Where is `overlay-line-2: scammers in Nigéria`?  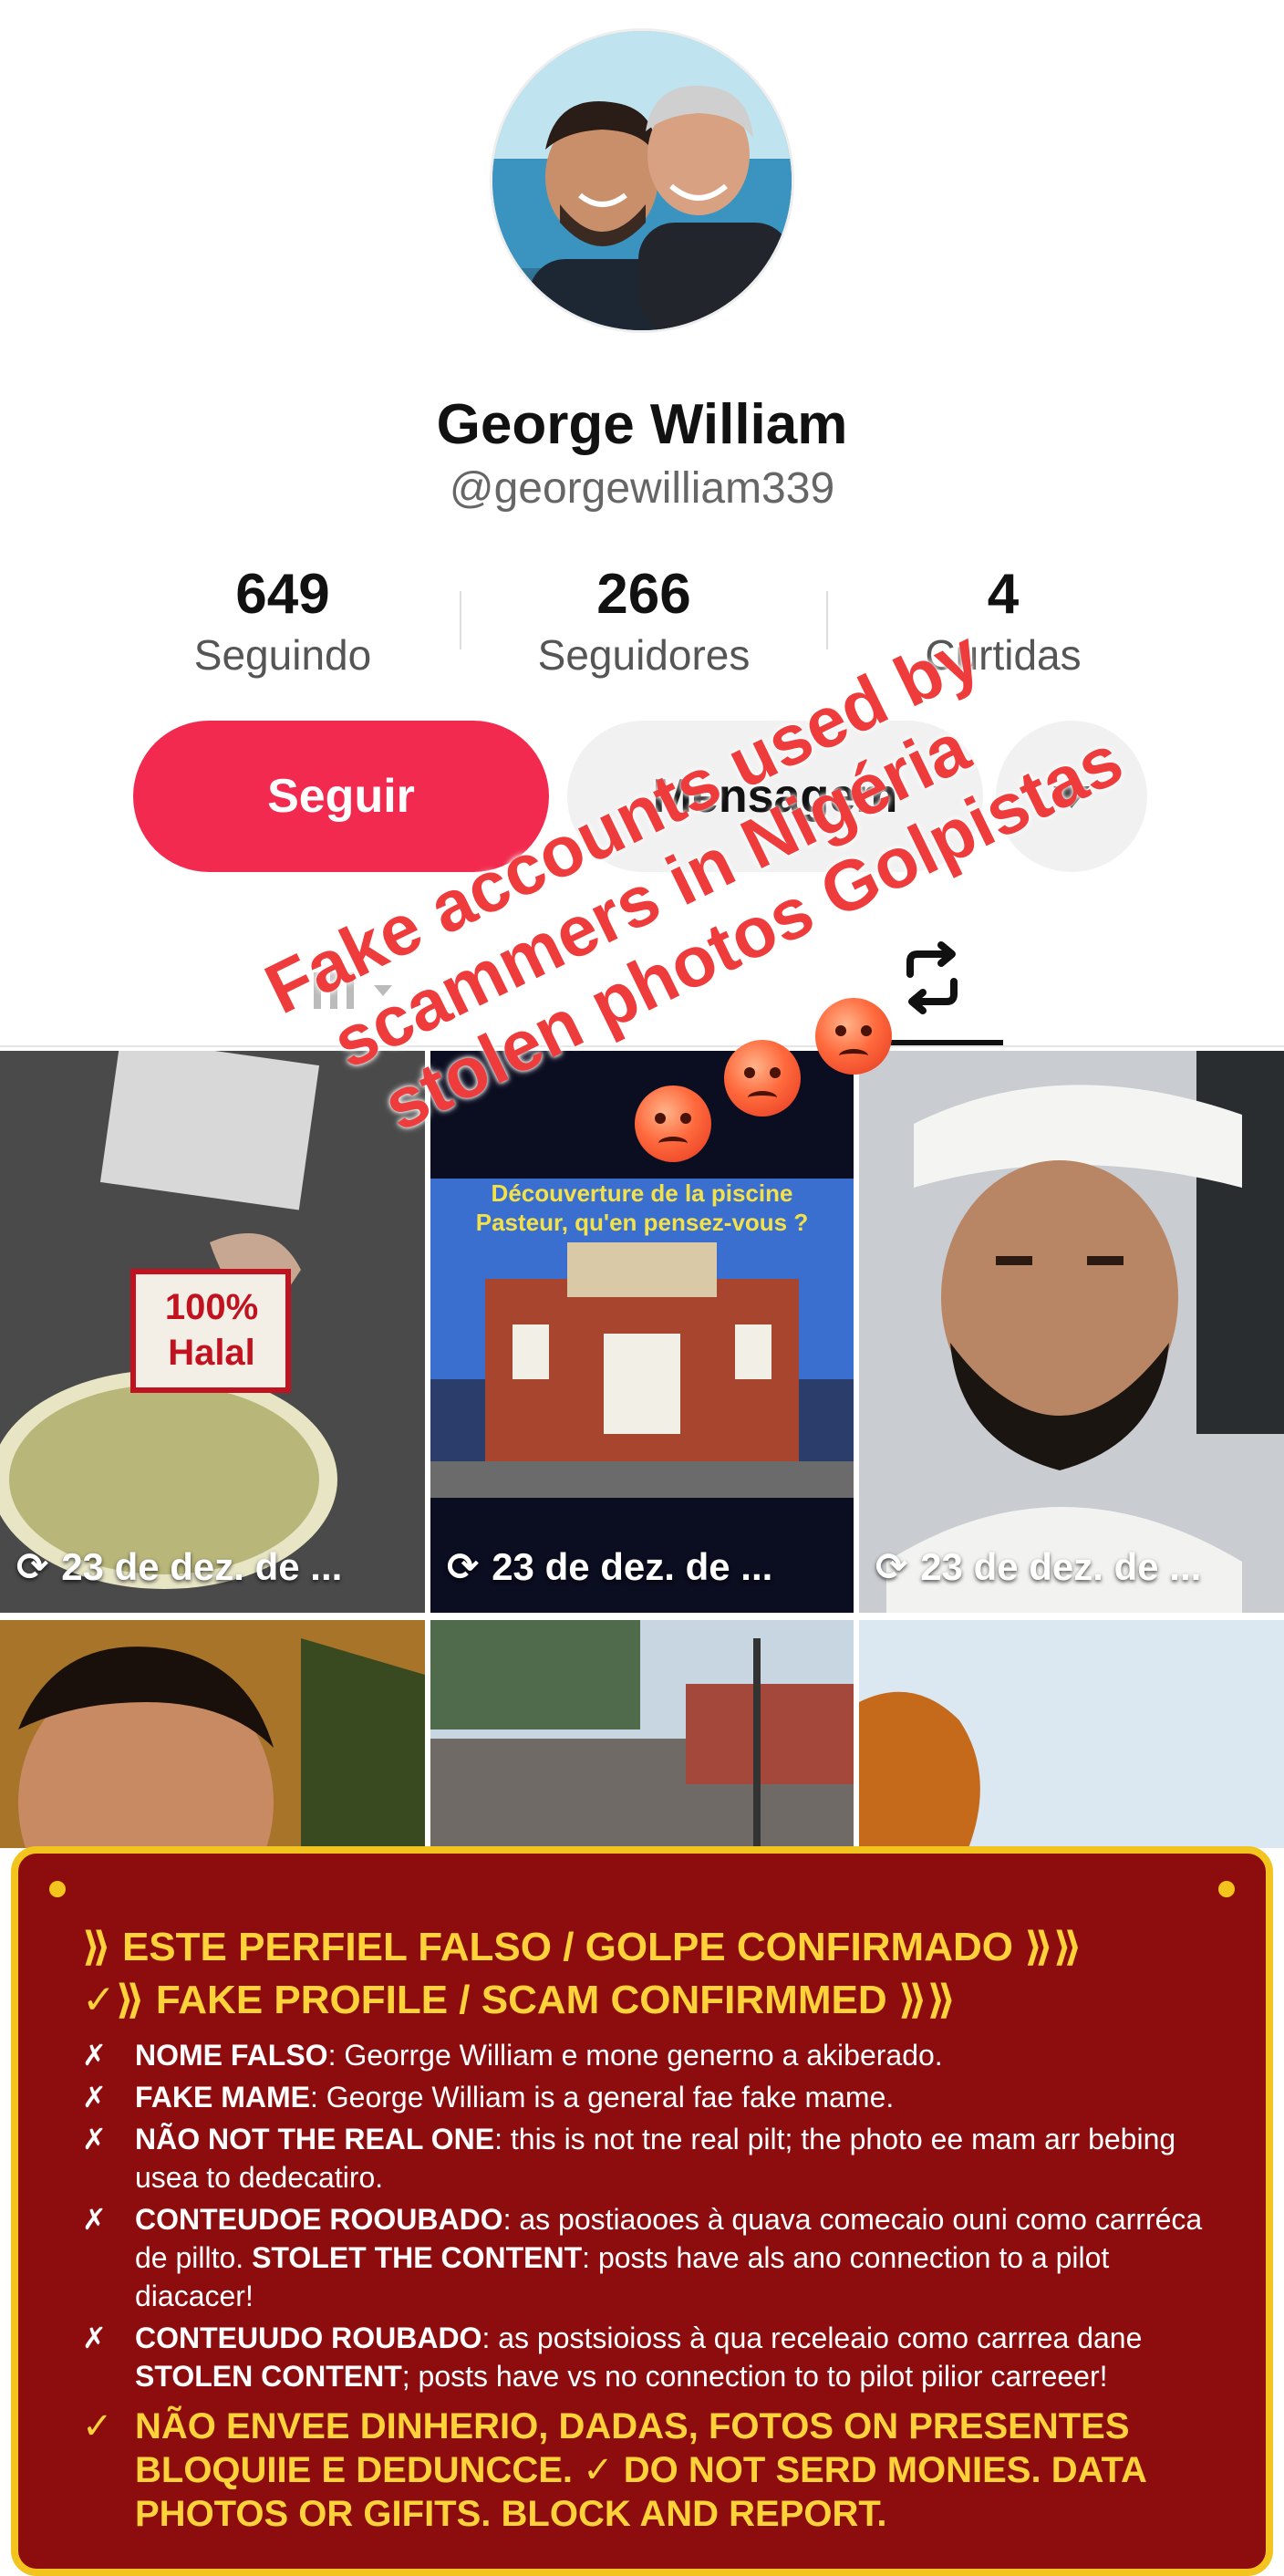
overlay-line-2: scammers in Nigéria is located at coordinates (650, 895).